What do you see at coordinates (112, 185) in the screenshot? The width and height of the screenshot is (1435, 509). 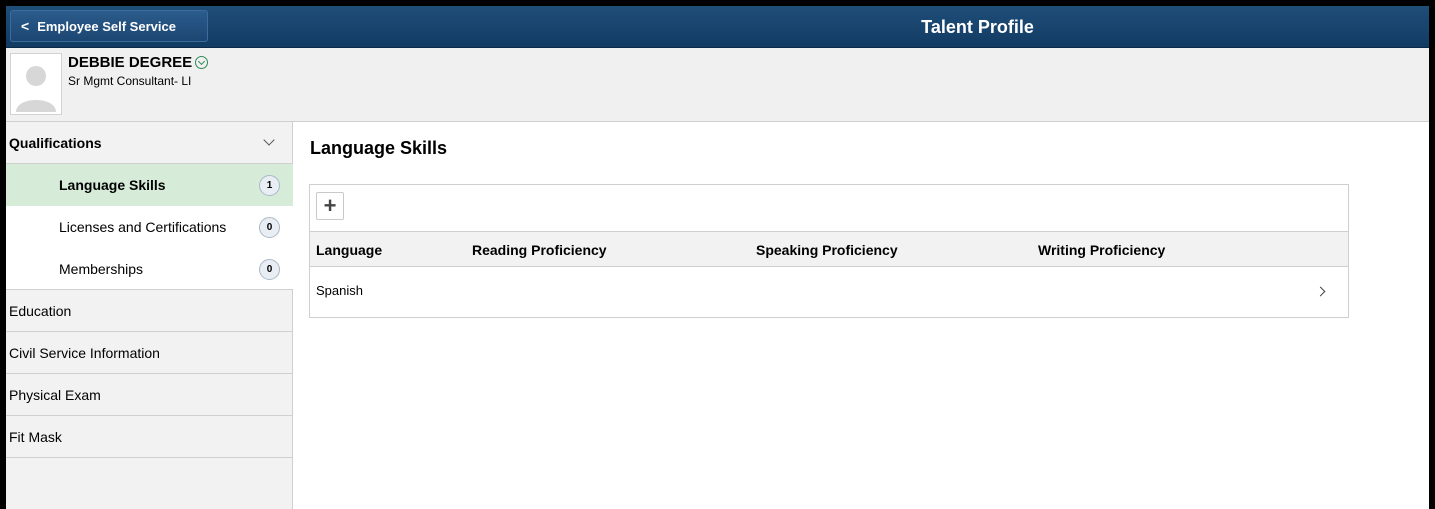 I see `sidebar-item-label: Language Skills` at bounding box center [112, 185].